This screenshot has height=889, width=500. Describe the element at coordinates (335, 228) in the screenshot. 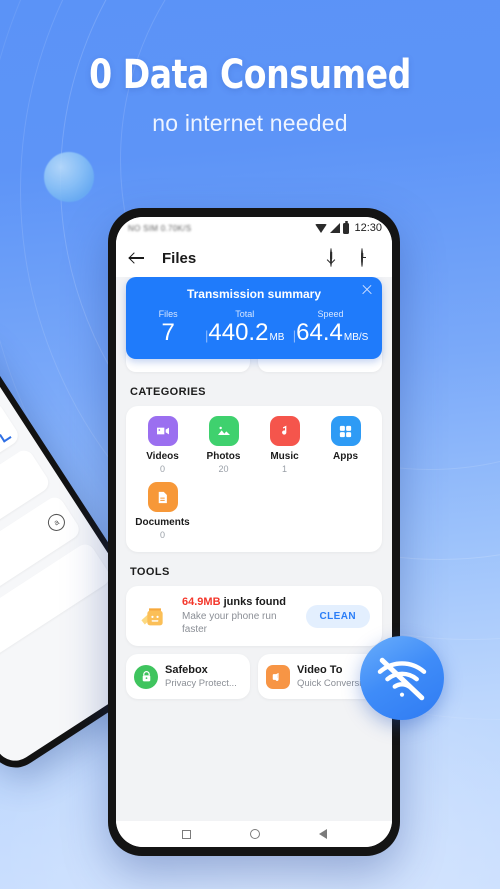

I see `signal-icon` at that location.